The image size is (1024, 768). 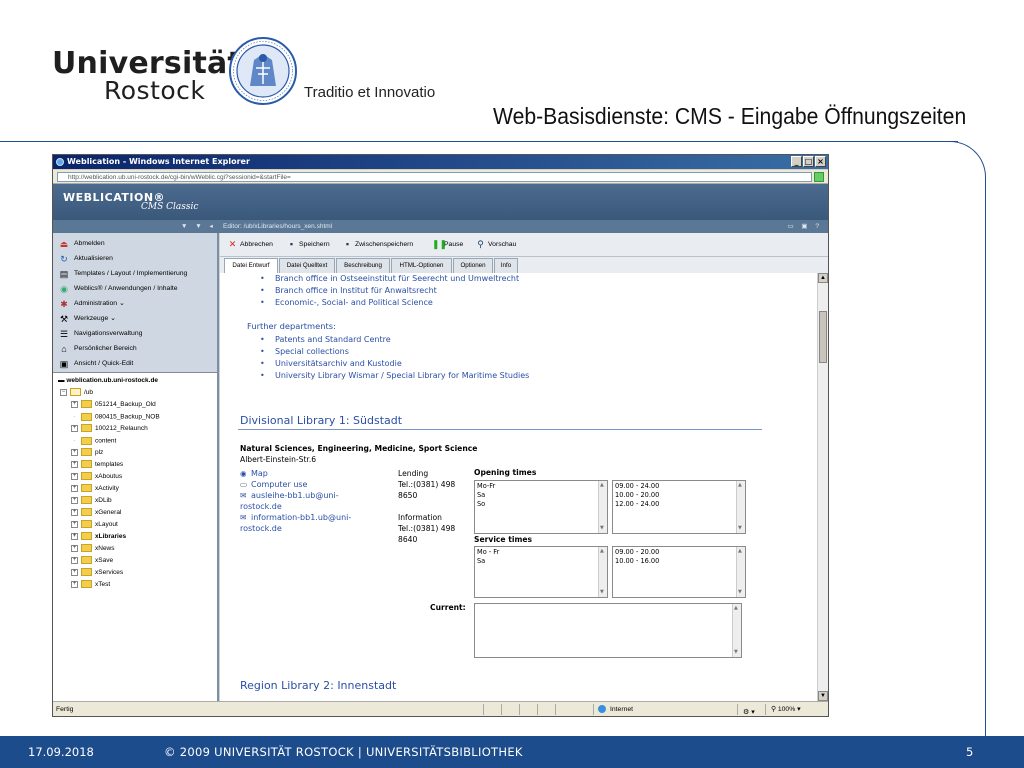 I want to click on lending-phone: Tel.:(0381) 498, so click(x=427, y=484).